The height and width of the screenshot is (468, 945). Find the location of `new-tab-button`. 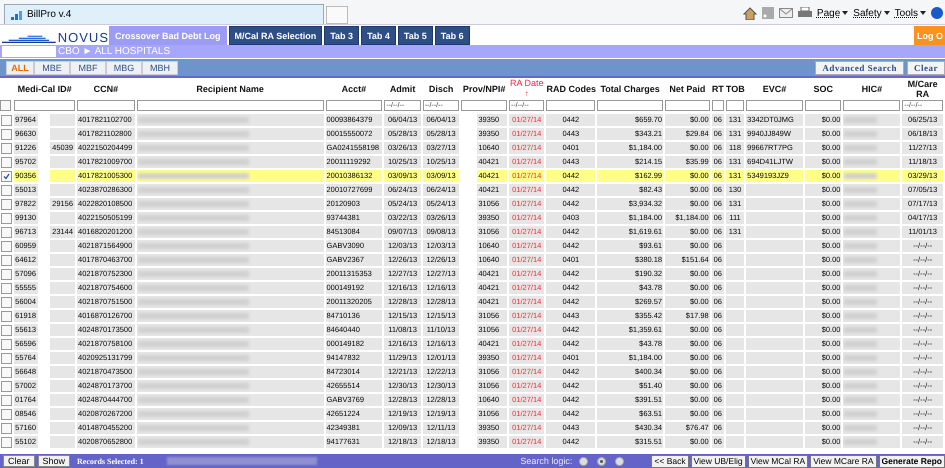

new-tab-button is located at coordinates (337, 15).